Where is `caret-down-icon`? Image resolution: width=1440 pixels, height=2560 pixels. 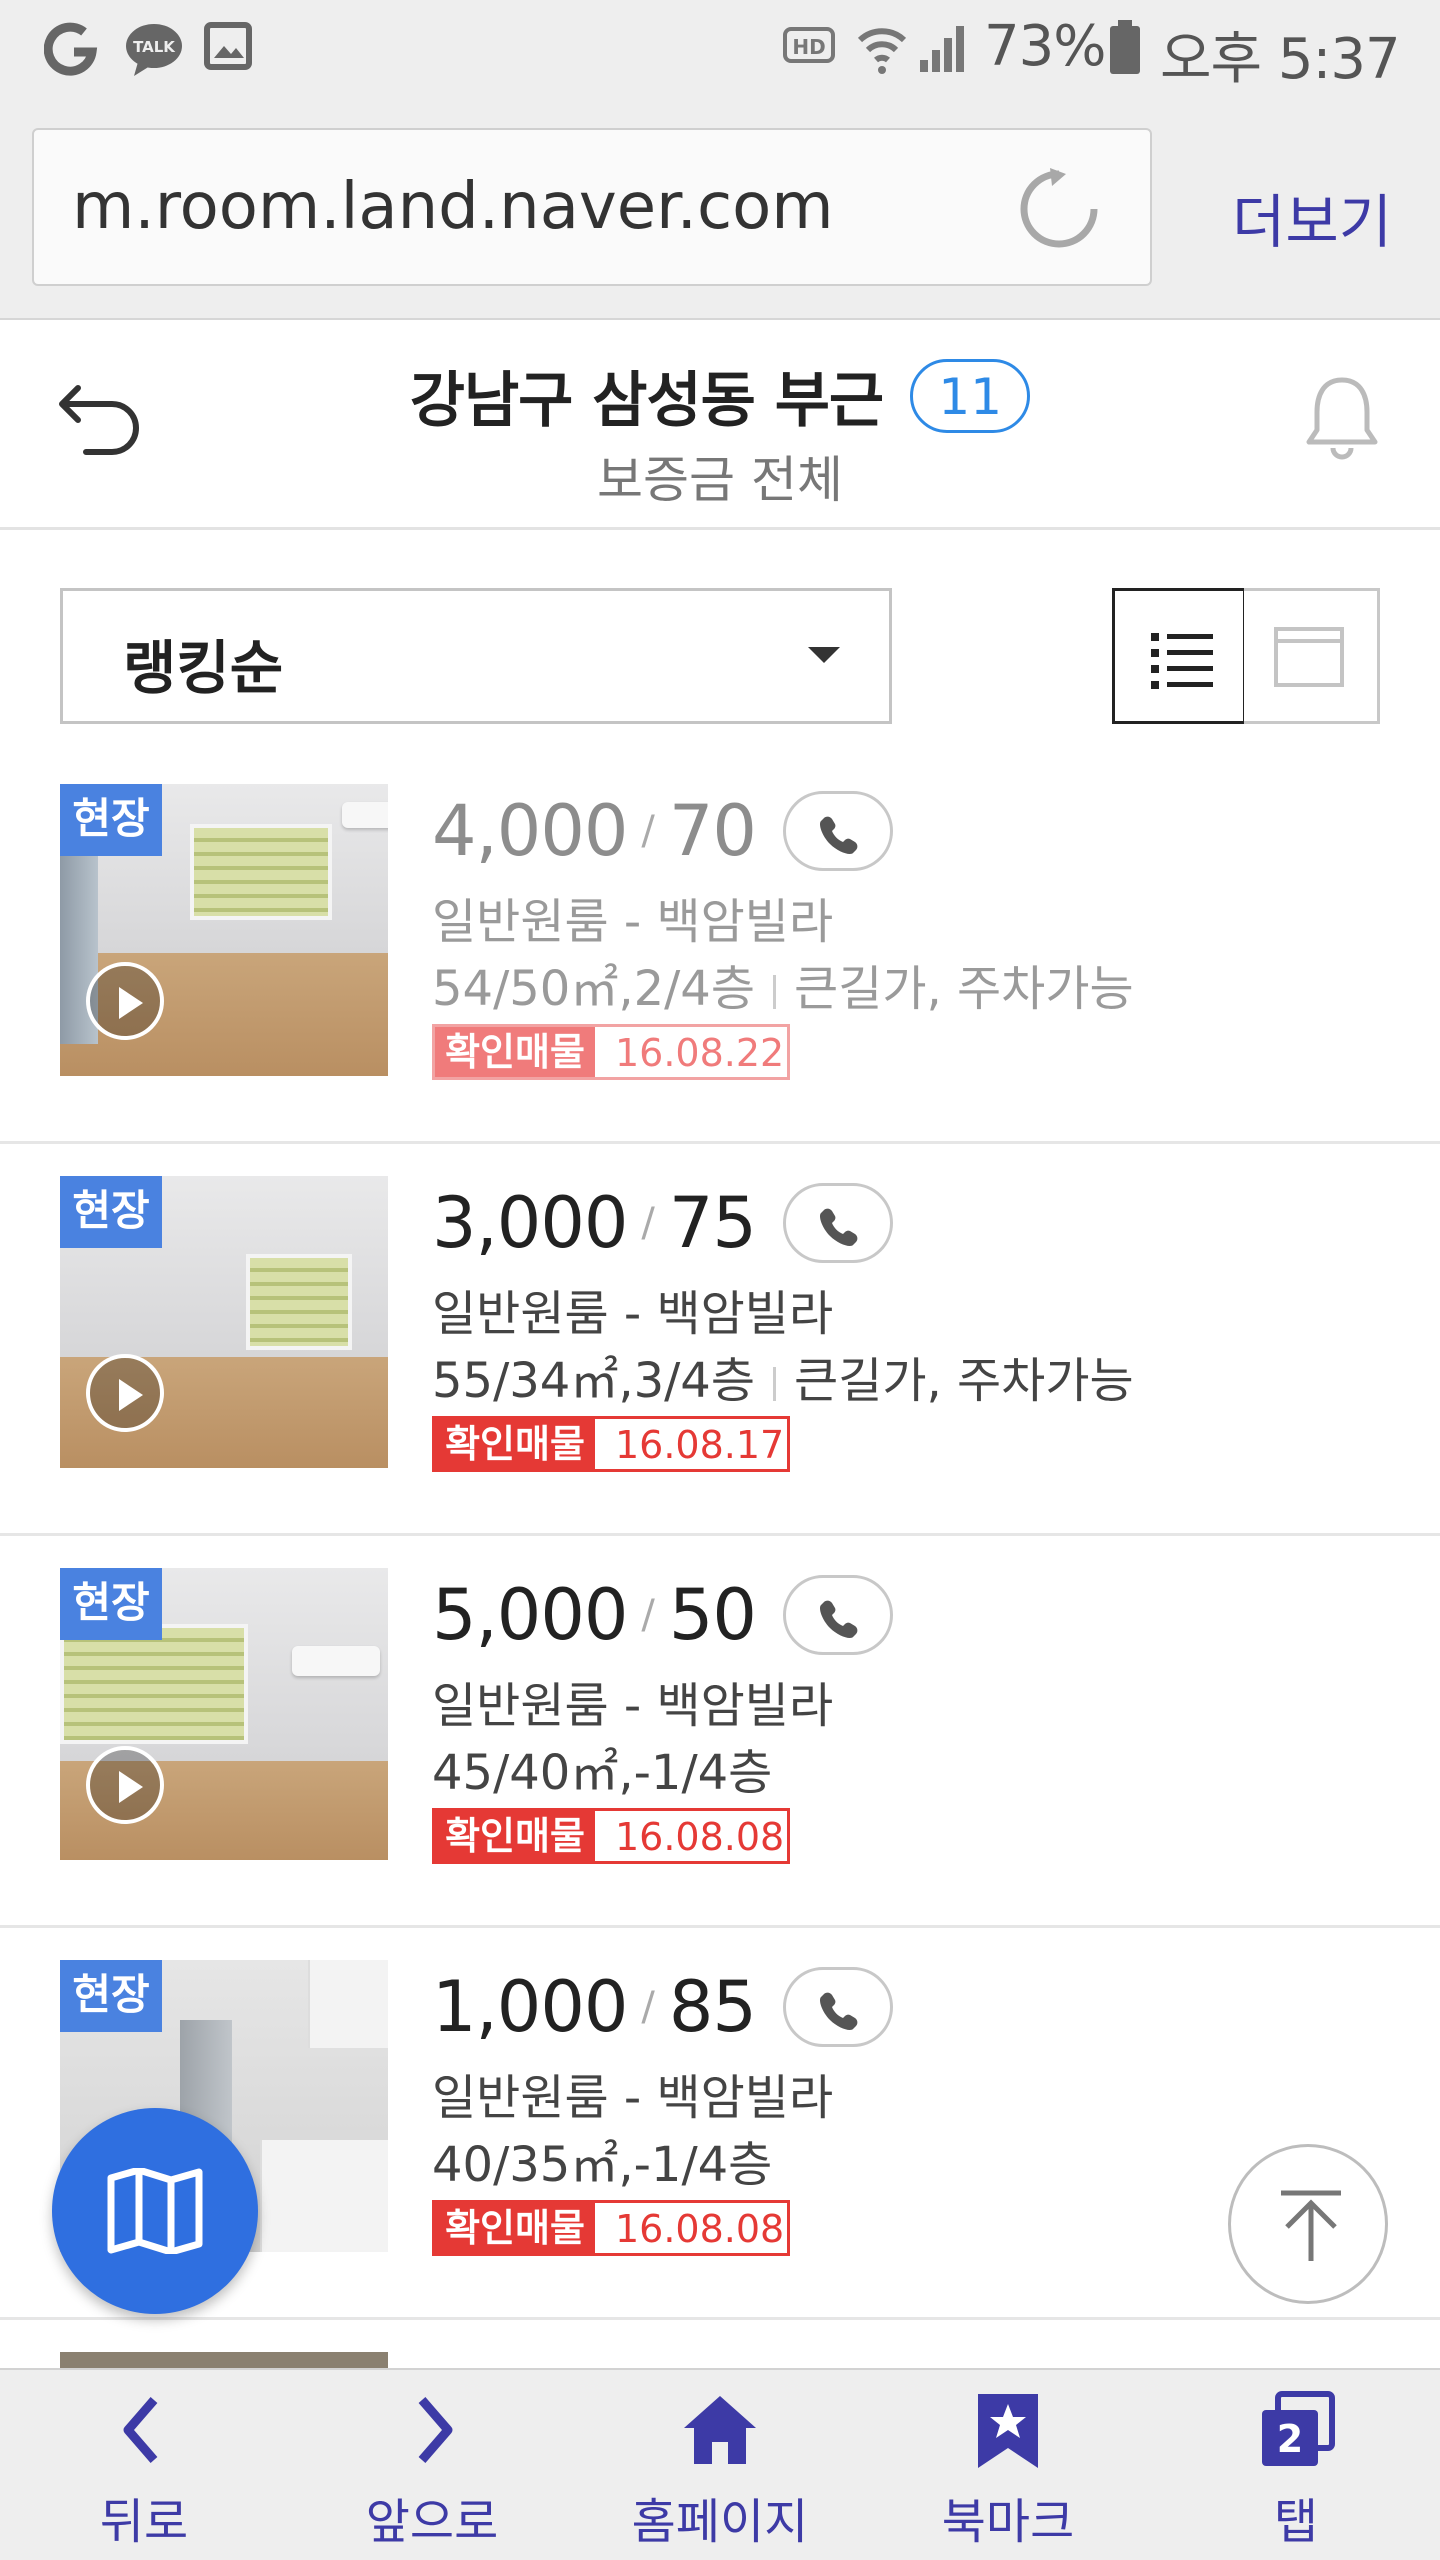
caret-down-icon is located at coordinates (824, 655).